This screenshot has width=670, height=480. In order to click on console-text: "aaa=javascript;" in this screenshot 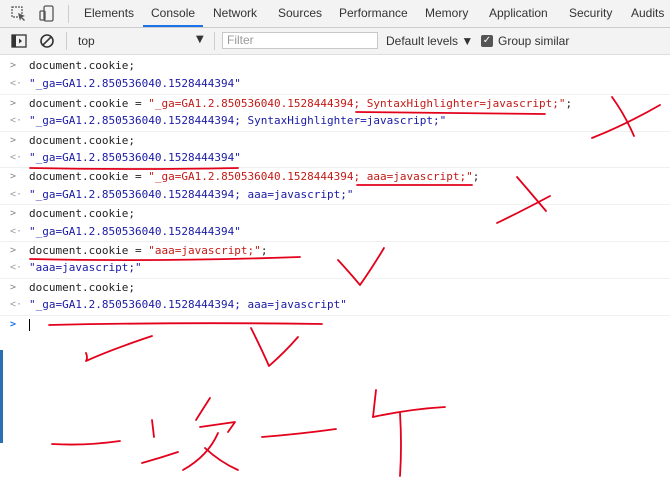, I will do `click(85, 268)`.